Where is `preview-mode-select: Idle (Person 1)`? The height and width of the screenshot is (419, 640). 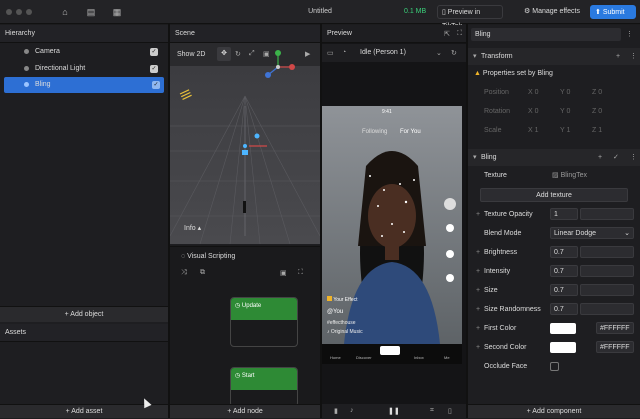
preview-mode-select: Idle (Person 1) is located at coordinates (383, 52).